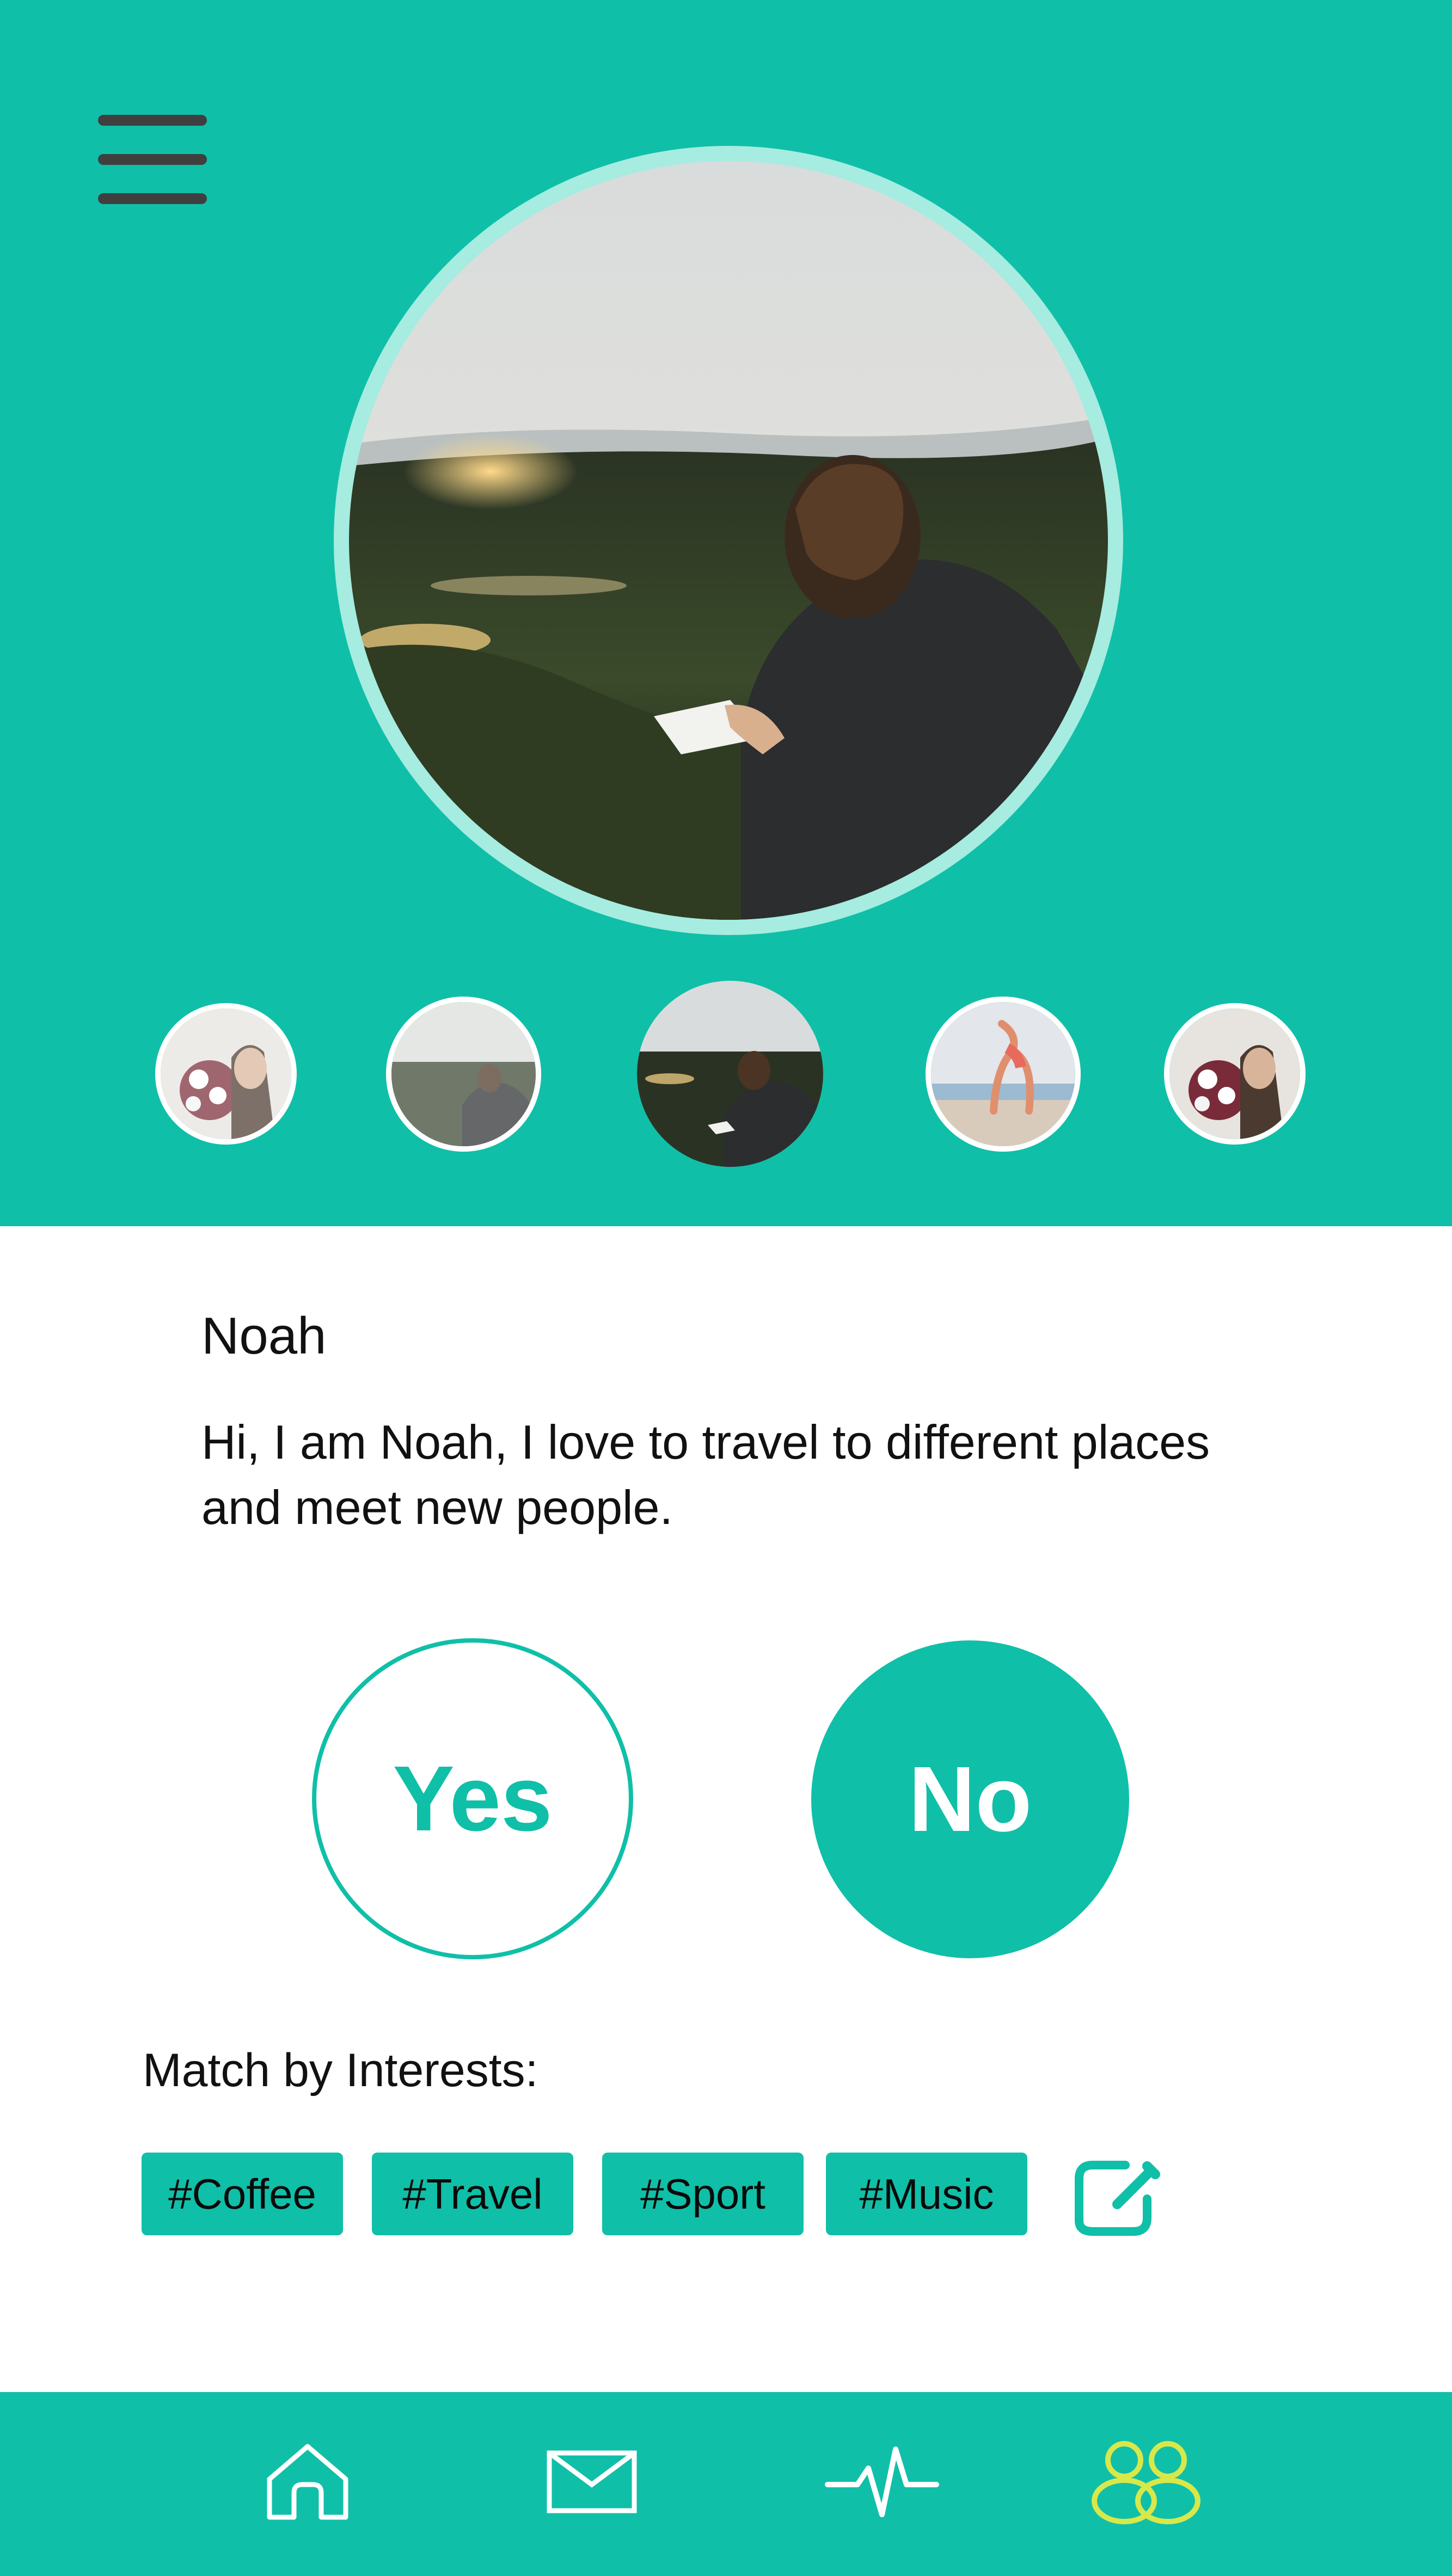  I want to click on edit-icon, so click(1117, 2198).